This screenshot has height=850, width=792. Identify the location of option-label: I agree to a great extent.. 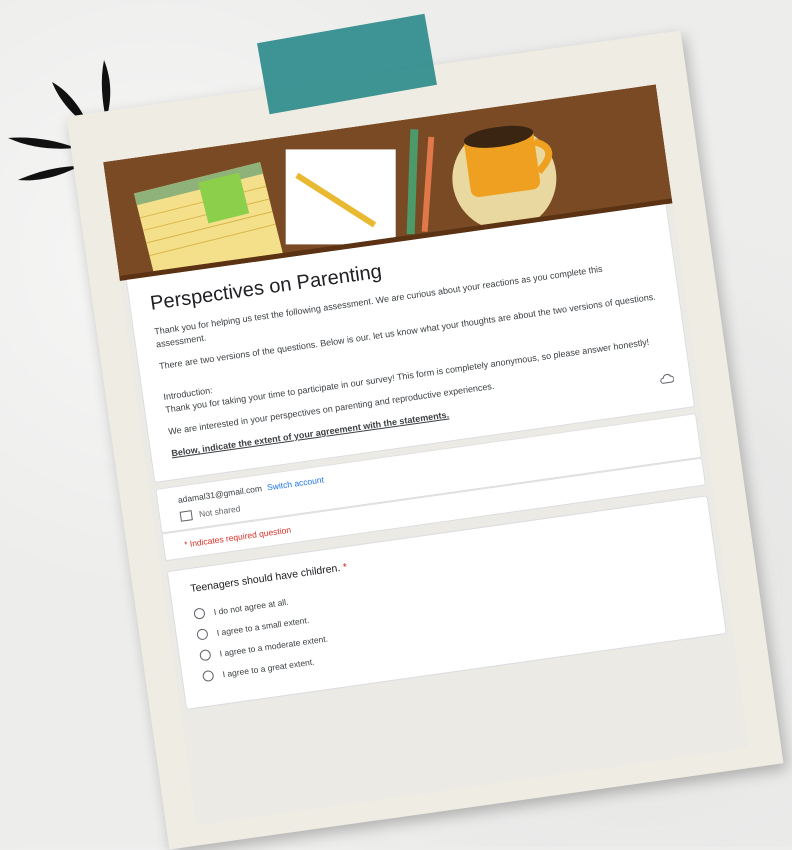
(268, 667).